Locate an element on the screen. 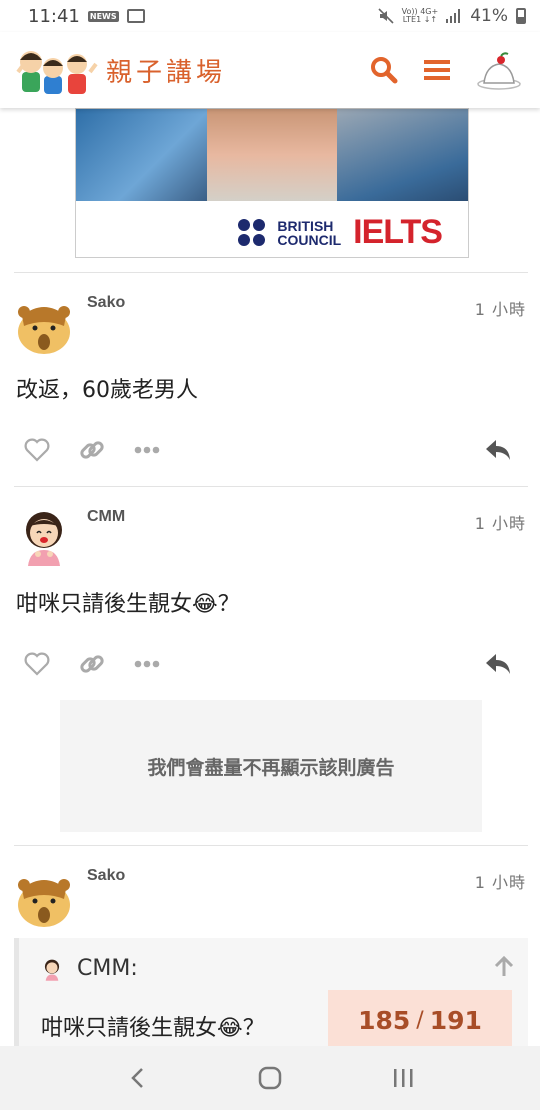  app-header: 親子講場 is located at coordinates (270, 70).